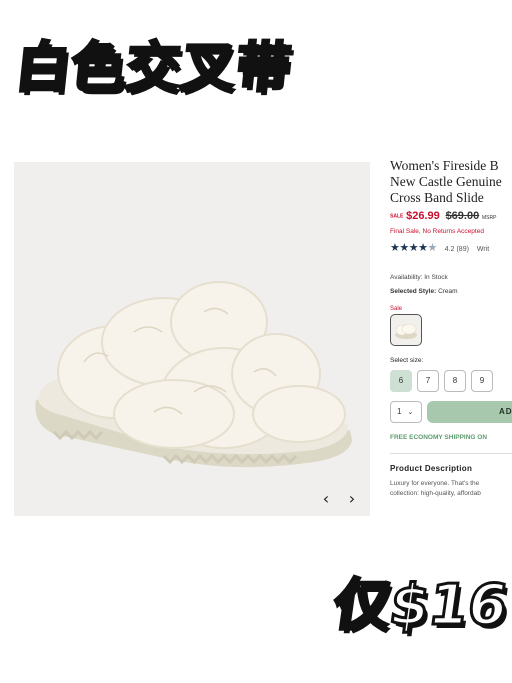 Image resolution: width=512 pixels, height=683 pixels. I want to click on availability: Availability: In Stock, so click(451, 277).